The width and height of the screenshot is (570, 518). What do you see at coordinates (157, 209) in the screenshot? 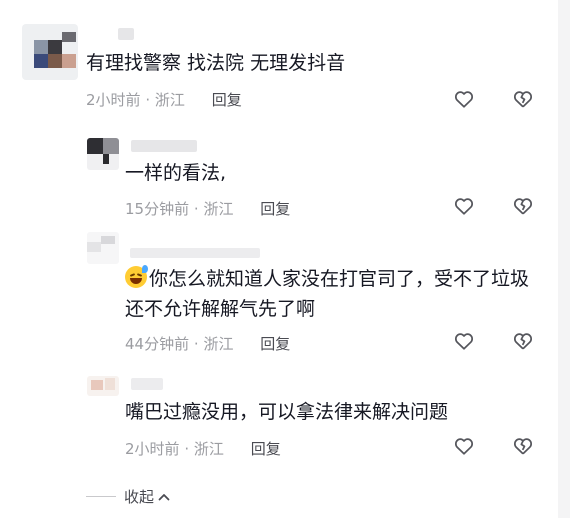
I see `comment-time: 15分钟前` at bounding box center [157, 209].